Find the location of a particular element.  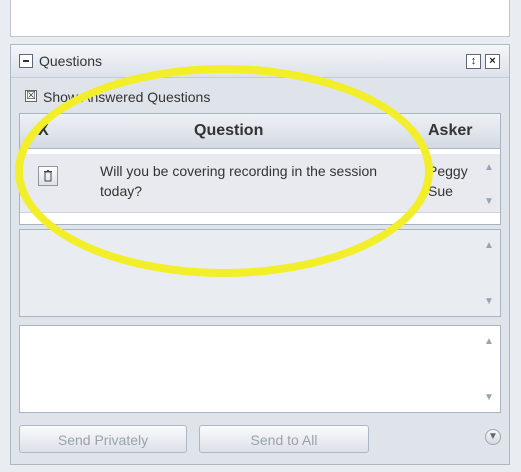

asker-name: Peggy Sue is located at coordinates (448, 181).